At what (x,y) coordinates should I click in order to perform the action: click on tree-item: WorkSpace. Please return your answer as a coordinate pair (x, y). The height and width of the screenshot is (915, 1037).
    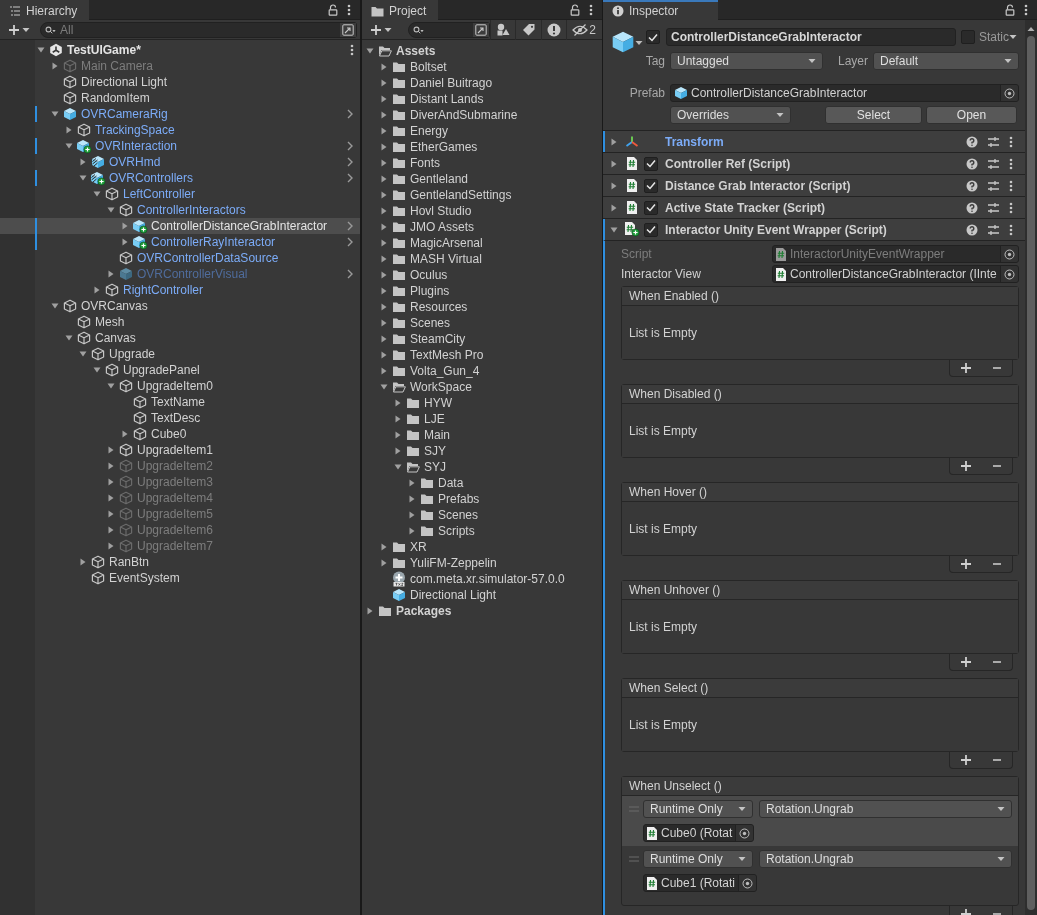
    Looking at the image, I should click on (441, 387).